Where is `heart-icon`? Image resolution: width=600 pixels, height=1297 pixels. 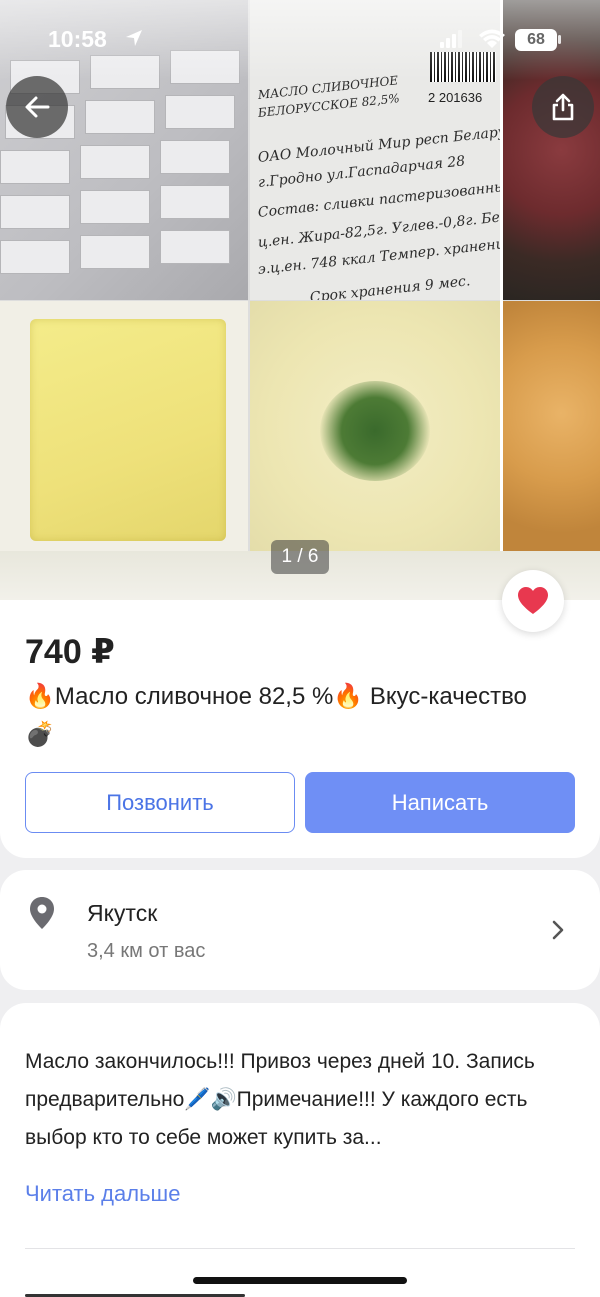 heart-icon is located at coordinates (533, 600).